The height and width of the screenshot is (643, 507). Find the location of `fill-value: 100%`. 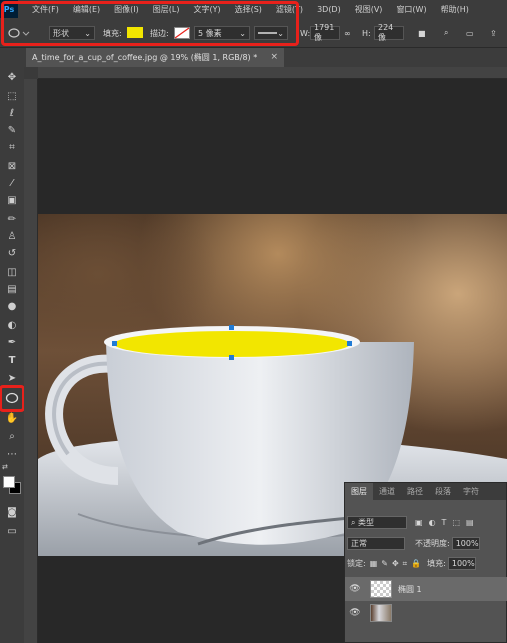

fill-value: 100% is located at coordinates (463, 563).